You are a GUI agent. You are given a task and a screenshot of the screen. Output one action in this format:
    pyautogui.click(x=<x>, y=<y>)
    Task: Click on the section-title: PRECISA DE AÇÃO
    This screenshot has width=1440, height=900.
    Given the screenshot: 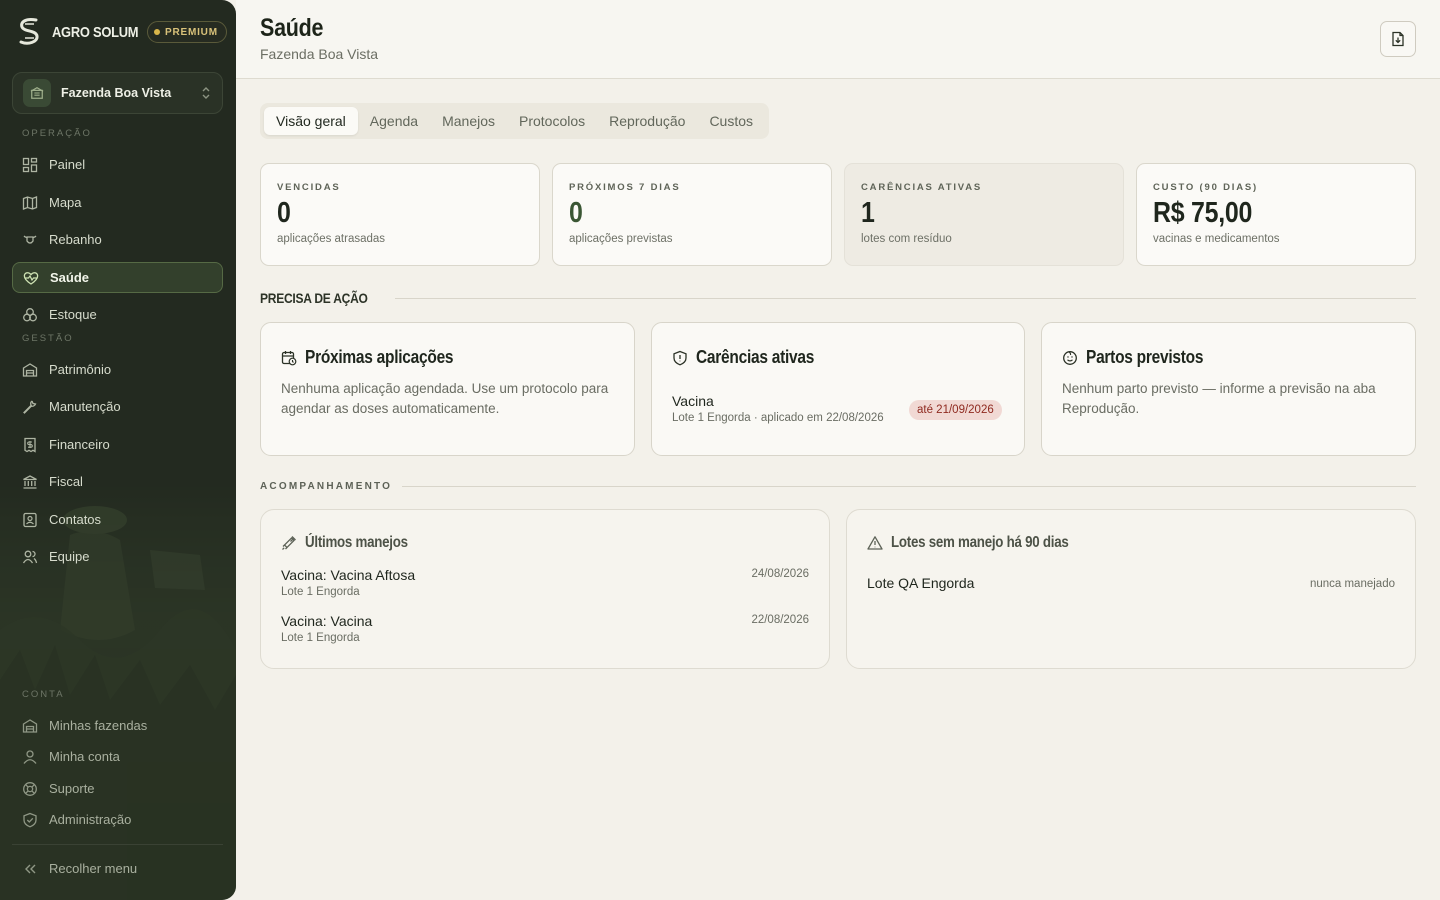 What is the action you would take?
    pyautogui.click(x=314, y=298)
    